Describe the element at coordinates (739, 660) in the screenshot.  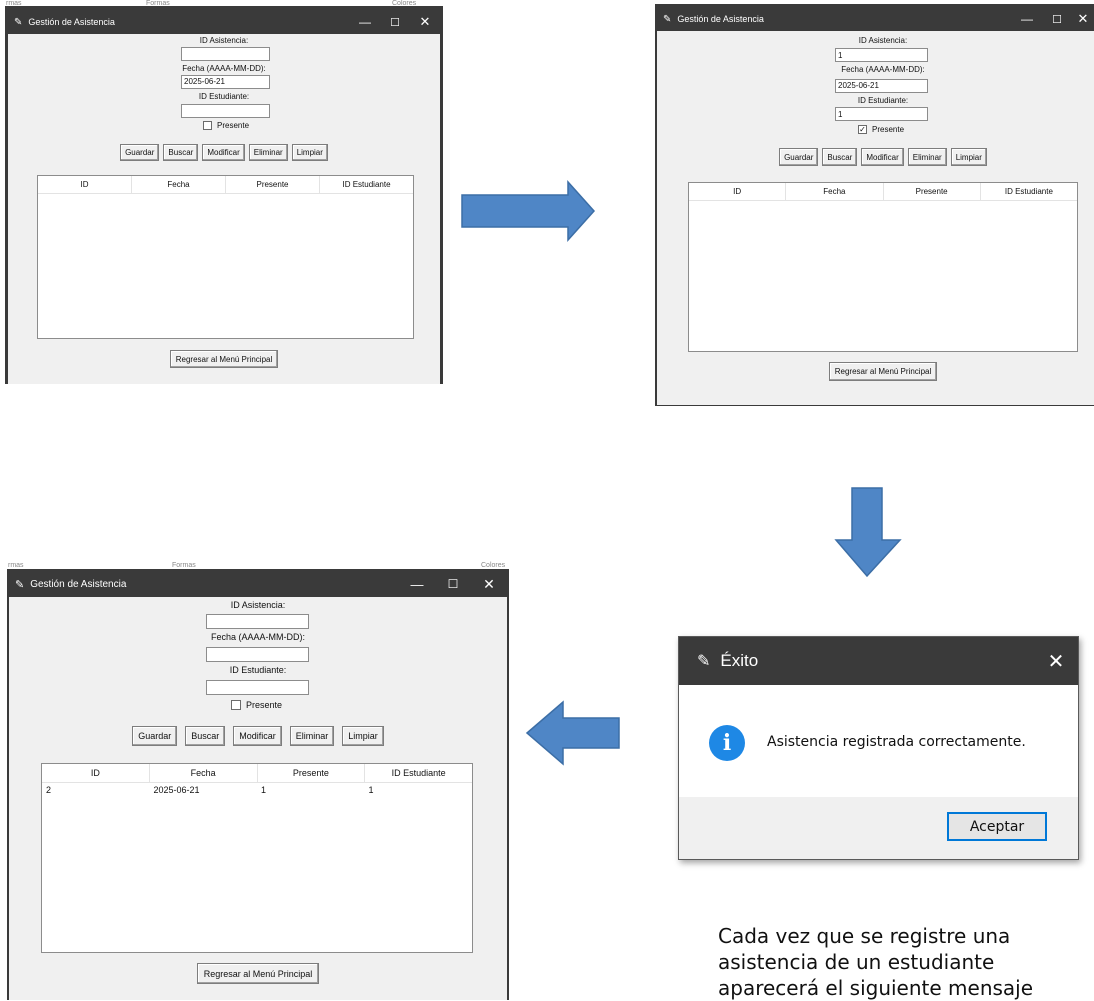
I see `dialog-title: Éxito` at that location.